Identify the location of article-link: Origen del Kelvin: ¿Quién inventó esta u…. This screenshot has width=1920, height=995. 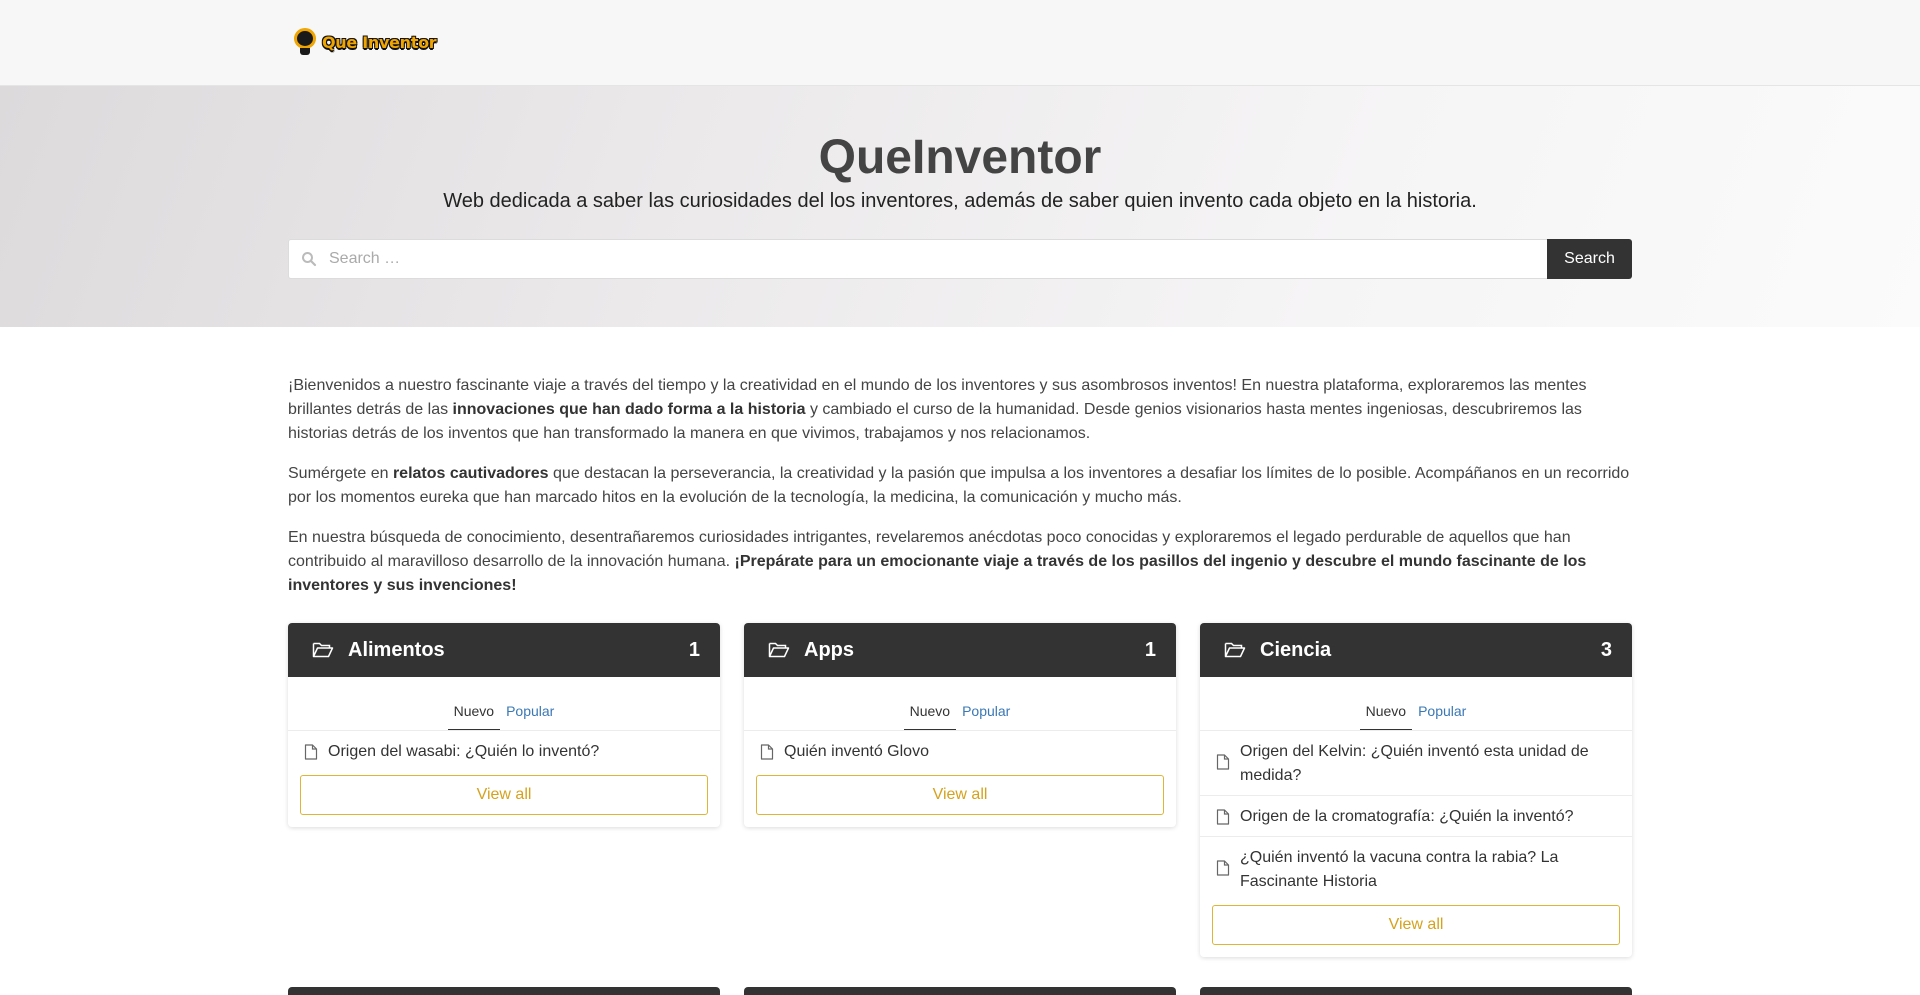
(1428, 764).